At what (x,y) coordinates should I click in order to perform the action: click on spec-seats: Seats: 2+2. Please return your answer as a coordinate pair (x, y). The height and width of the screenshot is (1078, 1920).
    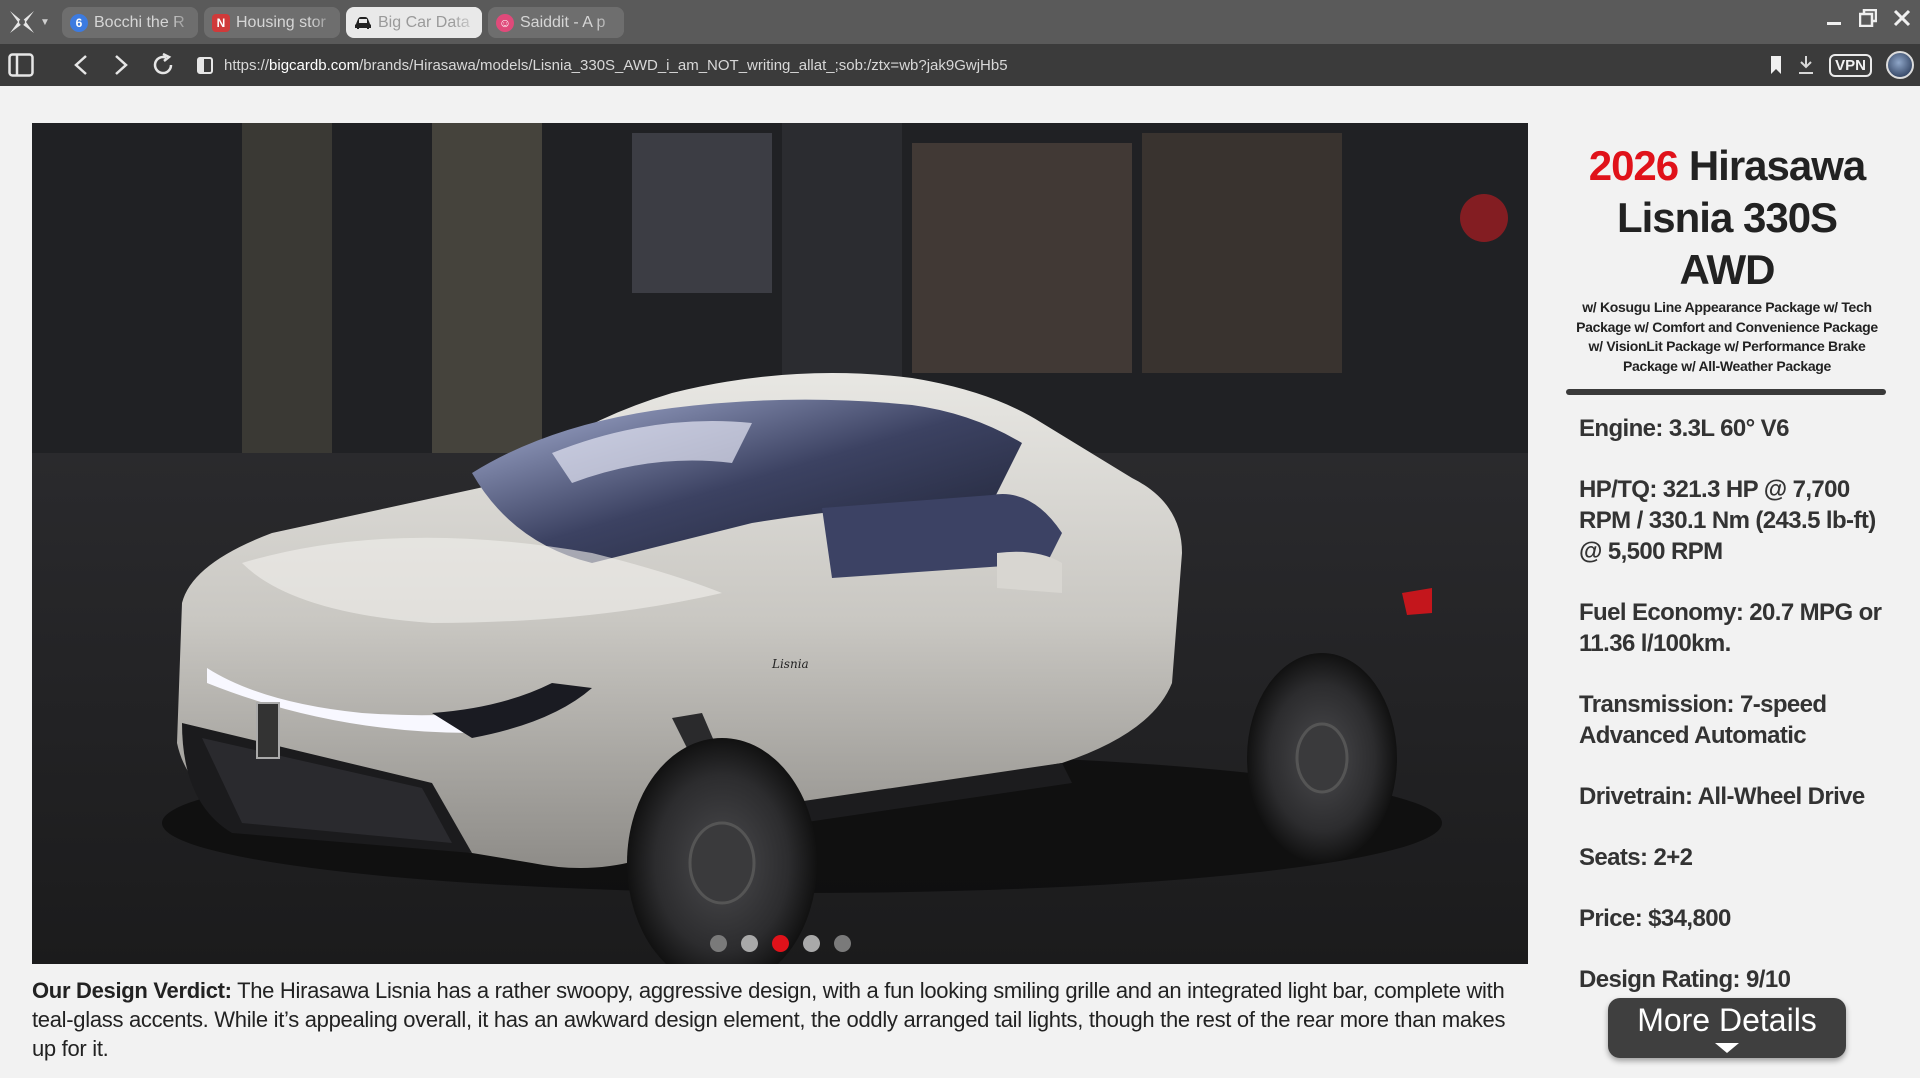
    Looking at the image, I should click on (1636, 857).